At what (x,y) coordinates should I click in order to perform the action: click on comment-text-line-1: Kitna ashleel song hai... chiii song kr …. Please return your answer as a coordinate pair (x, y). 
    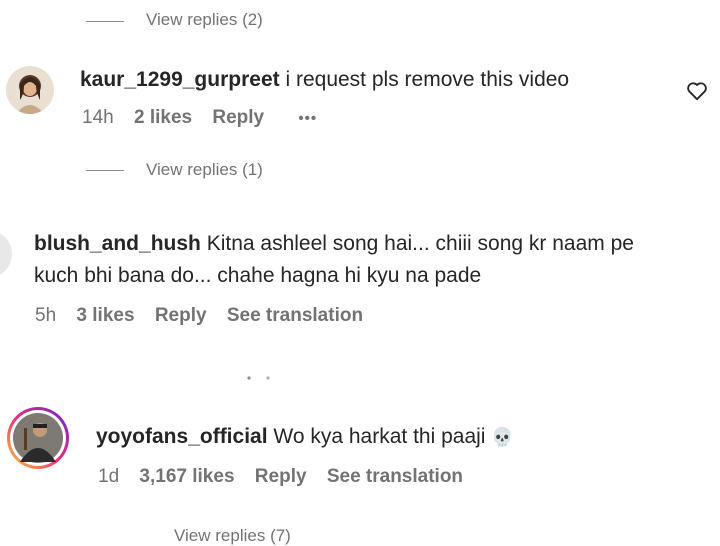
    Looking at the image, I should click on (420, 243).